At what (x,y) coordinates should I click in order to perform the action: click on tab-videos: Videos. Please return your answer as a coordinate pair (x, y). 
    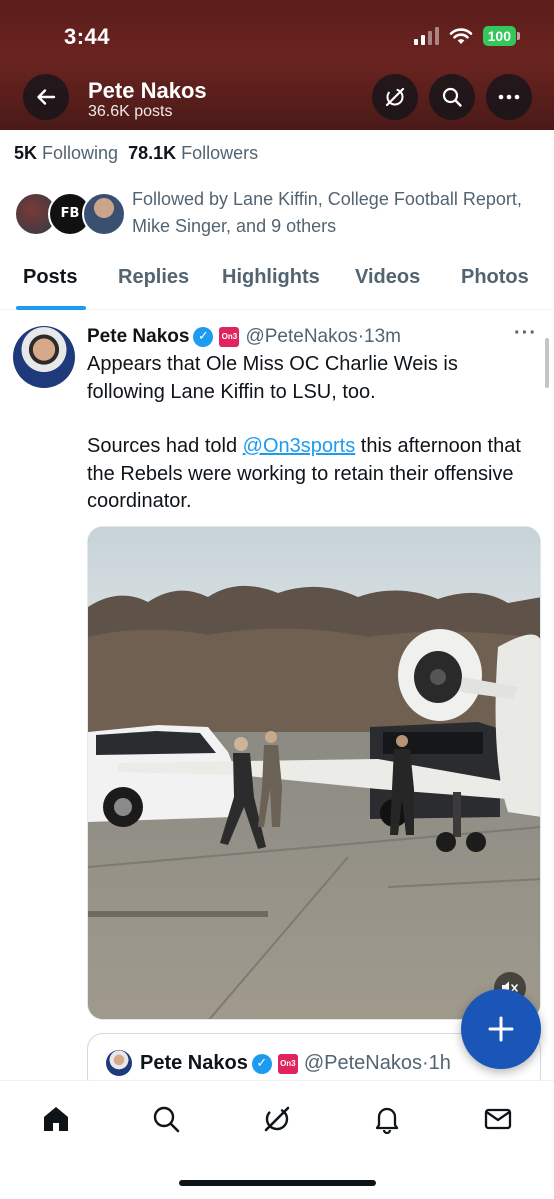
    Looking at the image, I should click on (387, 277).